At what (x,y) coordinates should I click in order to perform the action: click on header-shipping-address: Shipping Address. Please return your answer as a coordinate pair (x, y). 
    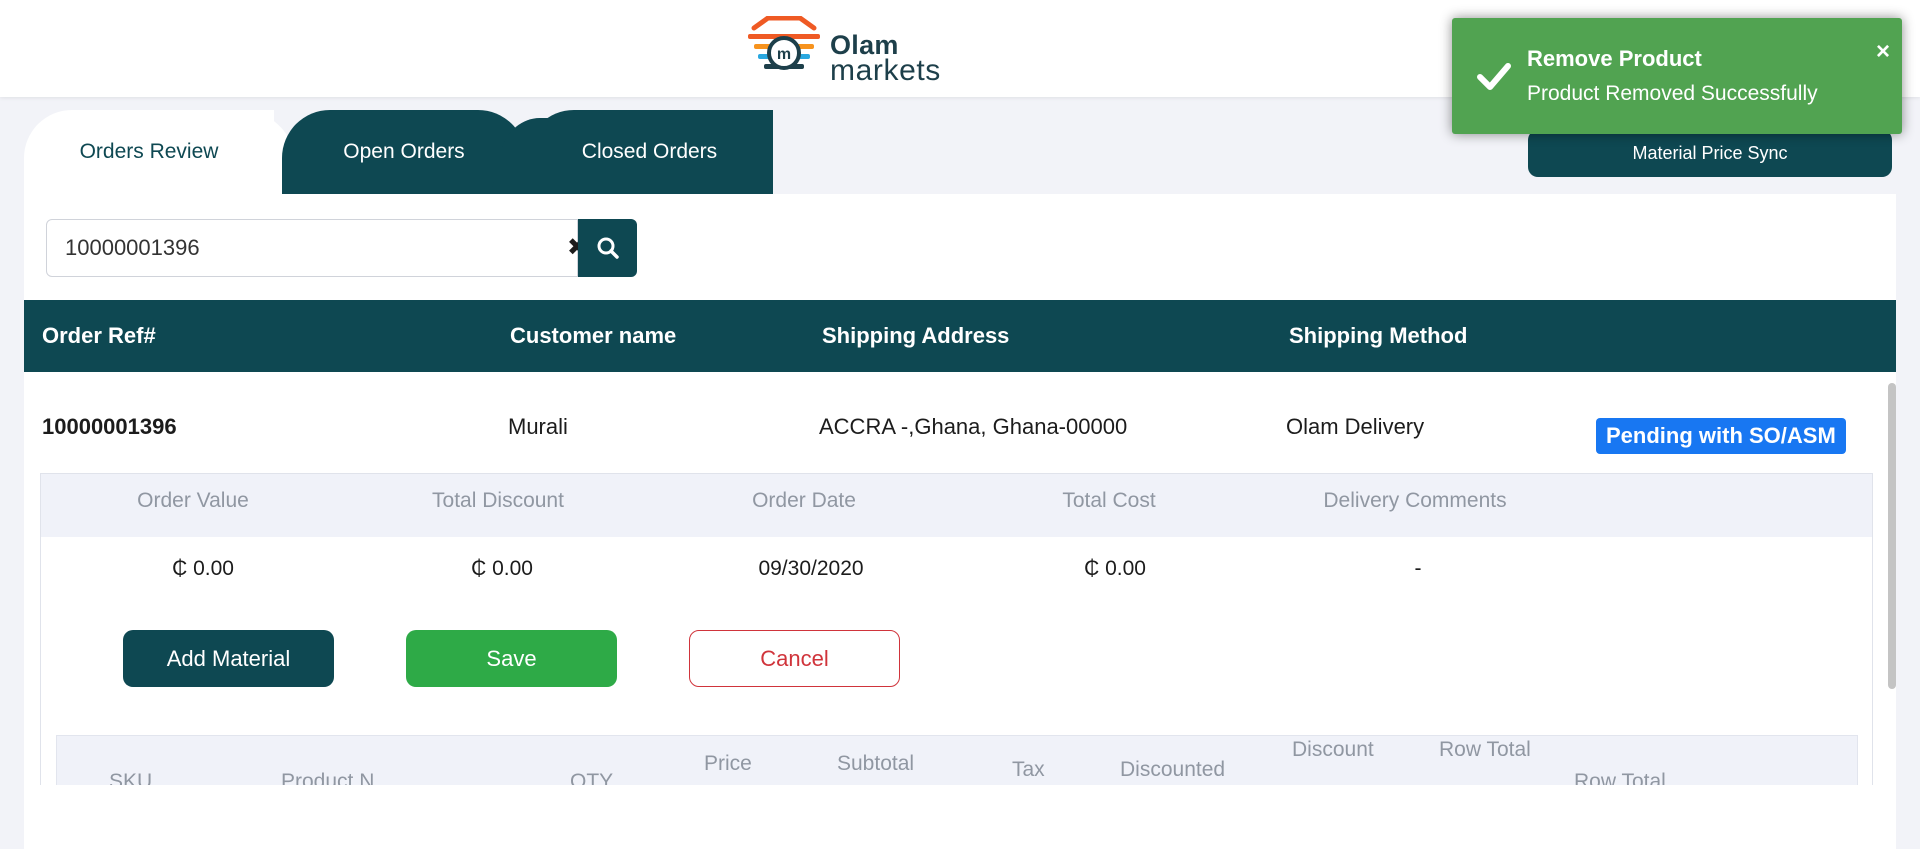
    Looking at the image, I should click on (916, 335).